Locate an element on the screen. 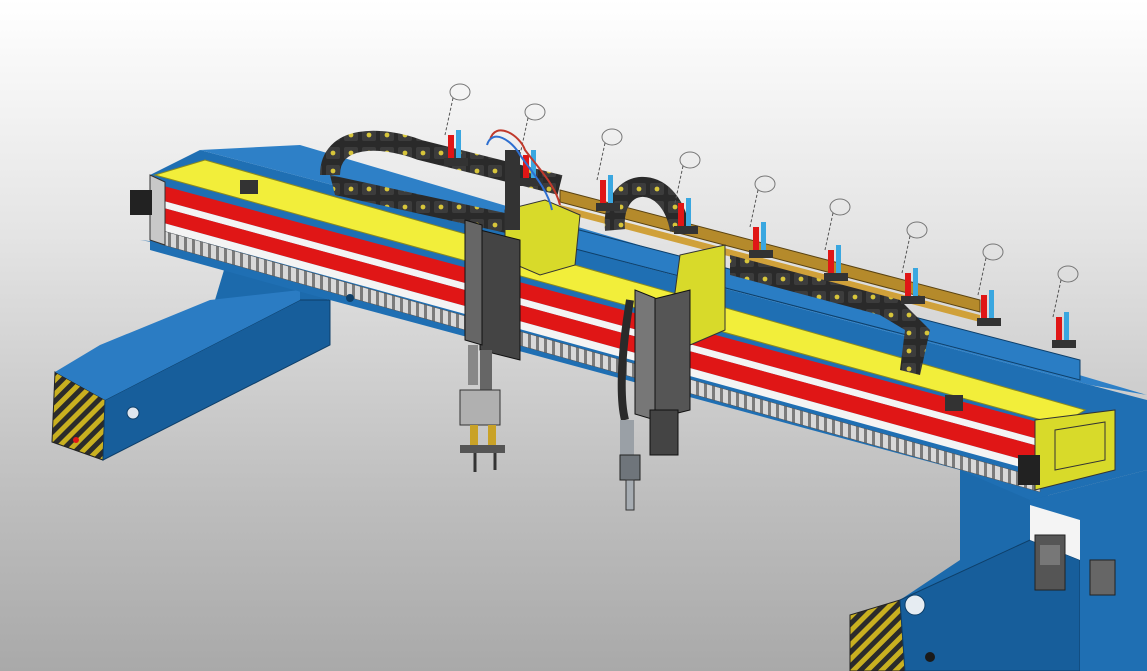 This screenshot has height=671, width=1147. beam-stop-left is located at coordinates (249, 187).